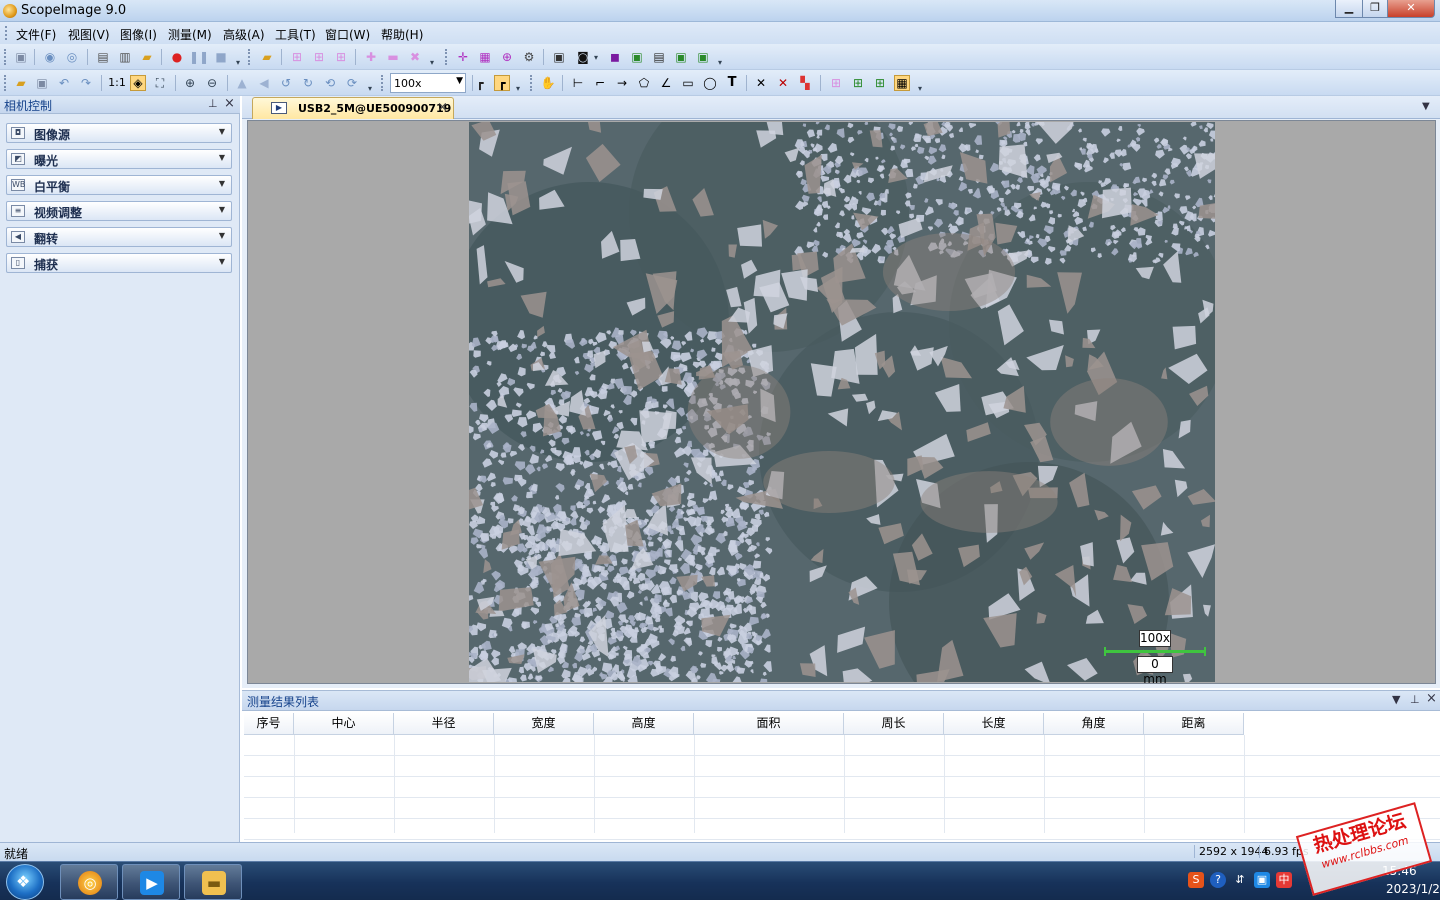 The width and height of the screenshot is (1440, 900). I want to click on video-source-icon: ▣, so click(21, 57).